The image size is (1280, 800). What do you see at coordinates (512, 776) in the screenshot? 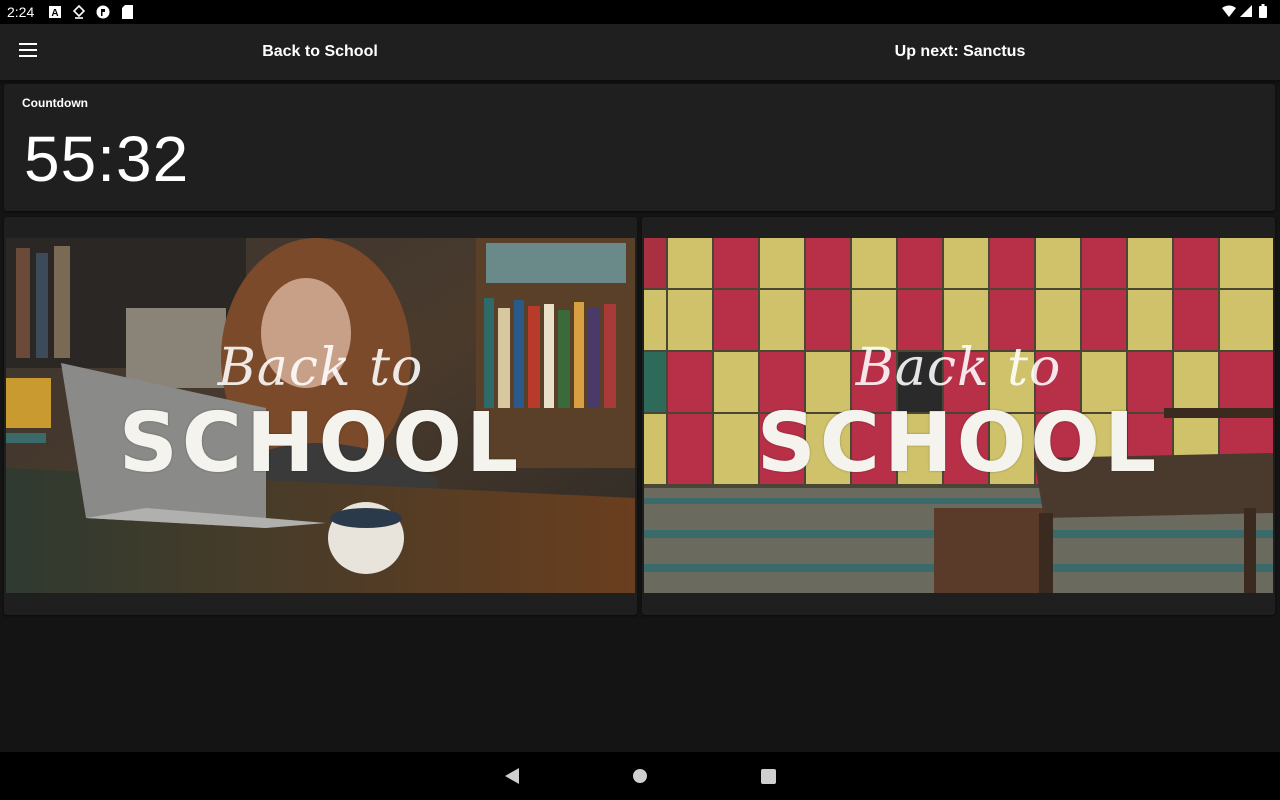
I see `back-triangle-icon` at bounding box center [512, 776].